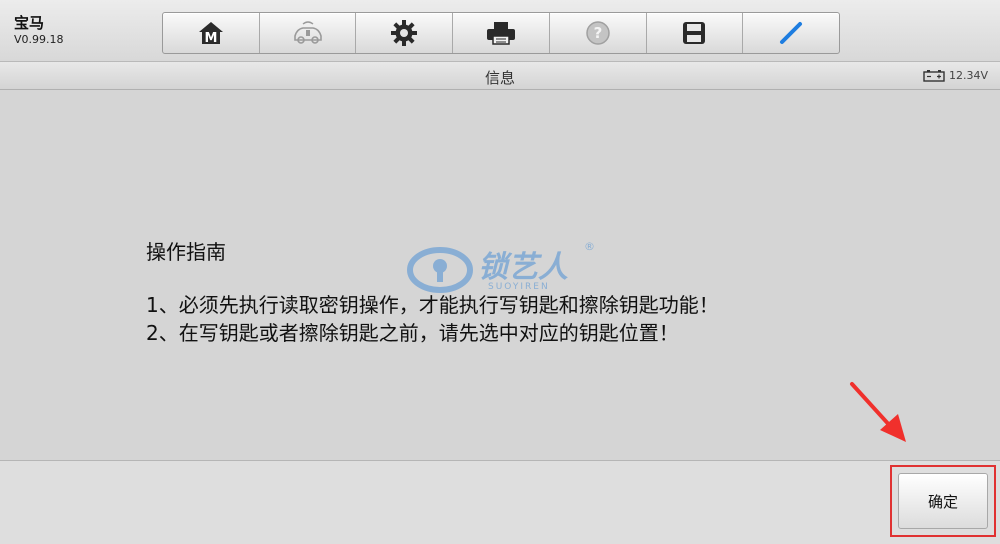 The width and height of the screenshot is (1000, 544). I want to click on save-button, so click(695, 33).